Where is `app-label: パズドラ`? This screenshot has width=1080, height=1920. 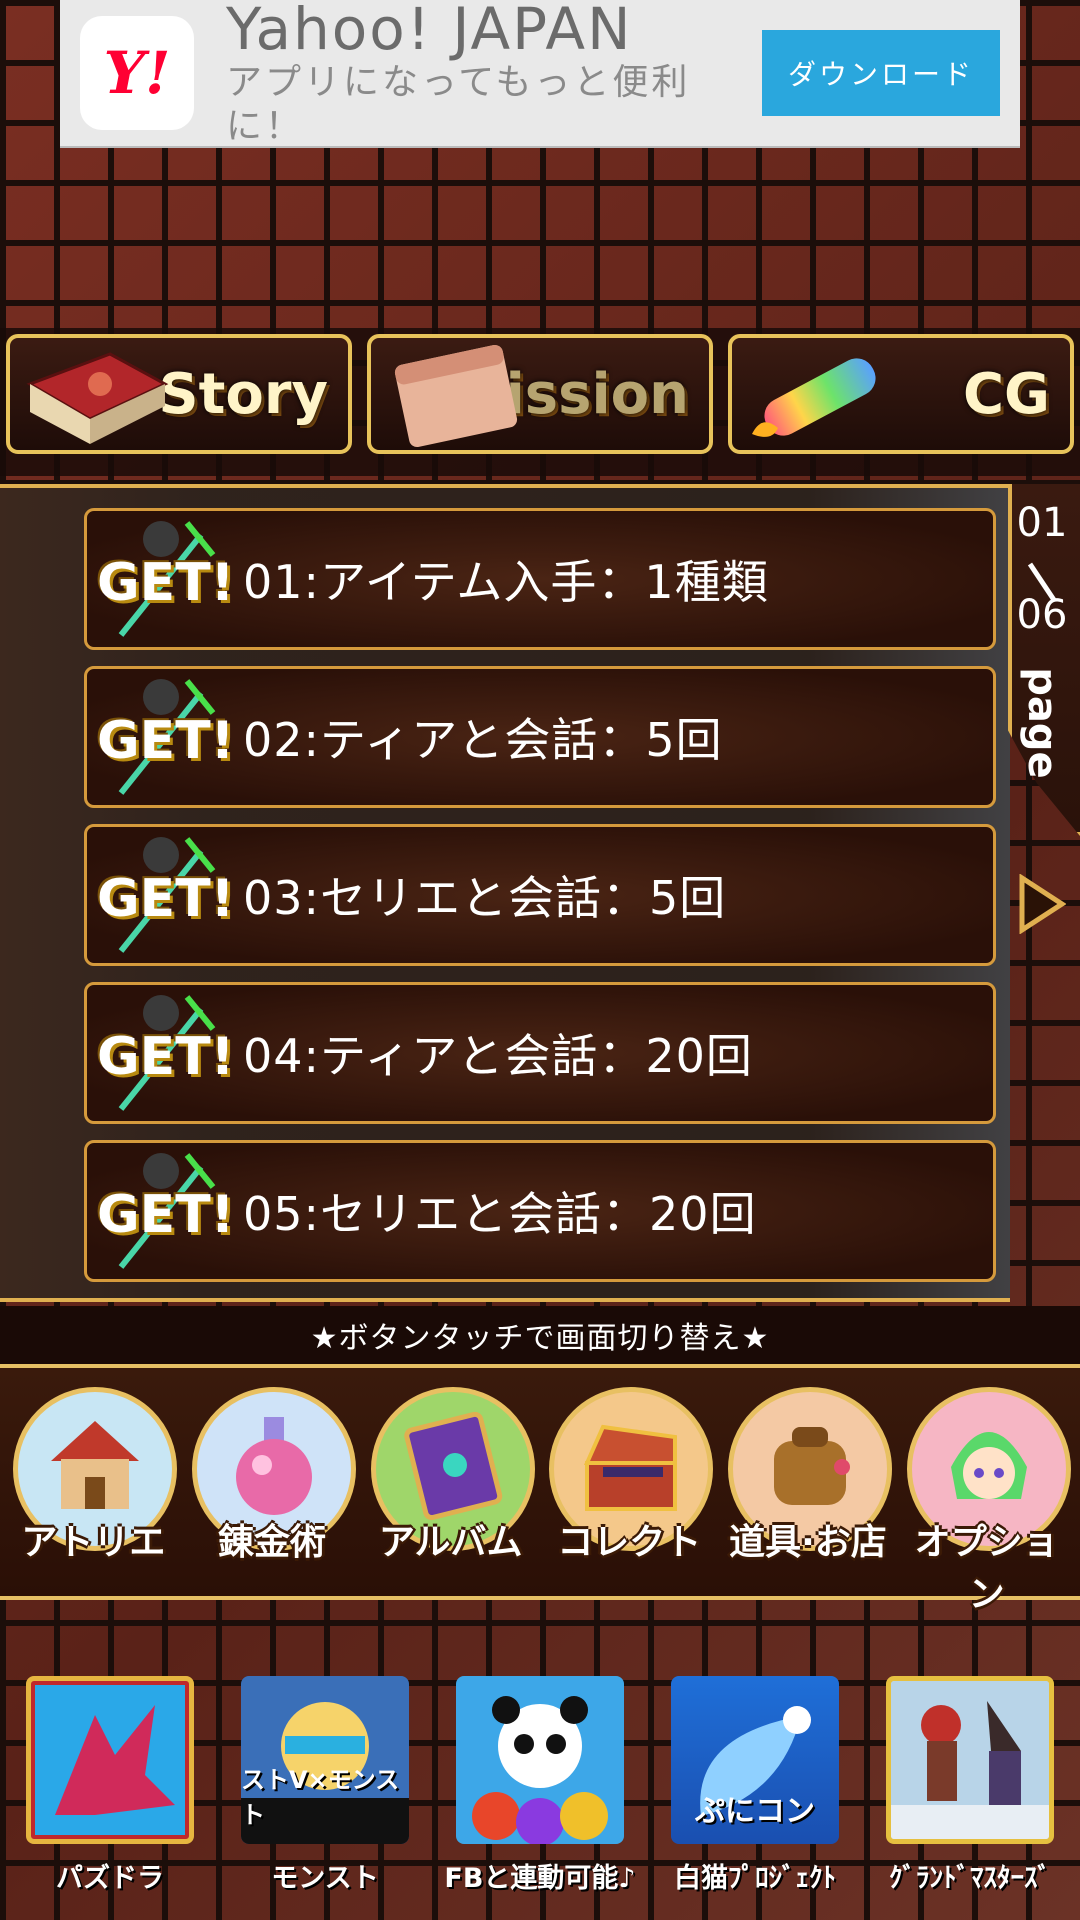
app-label: パズドラ is located at coordinates (110, 1878).